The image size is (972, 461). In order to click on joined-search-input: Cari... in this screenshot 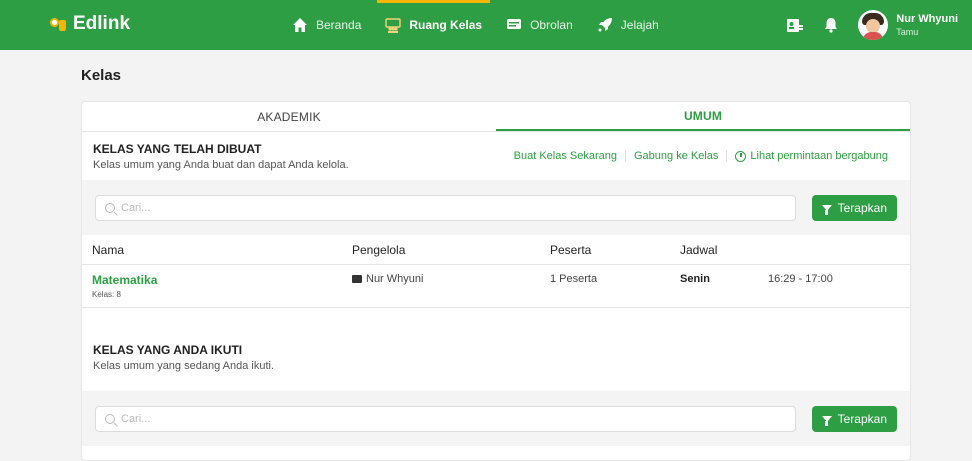, I will do `click(445, 418)`.